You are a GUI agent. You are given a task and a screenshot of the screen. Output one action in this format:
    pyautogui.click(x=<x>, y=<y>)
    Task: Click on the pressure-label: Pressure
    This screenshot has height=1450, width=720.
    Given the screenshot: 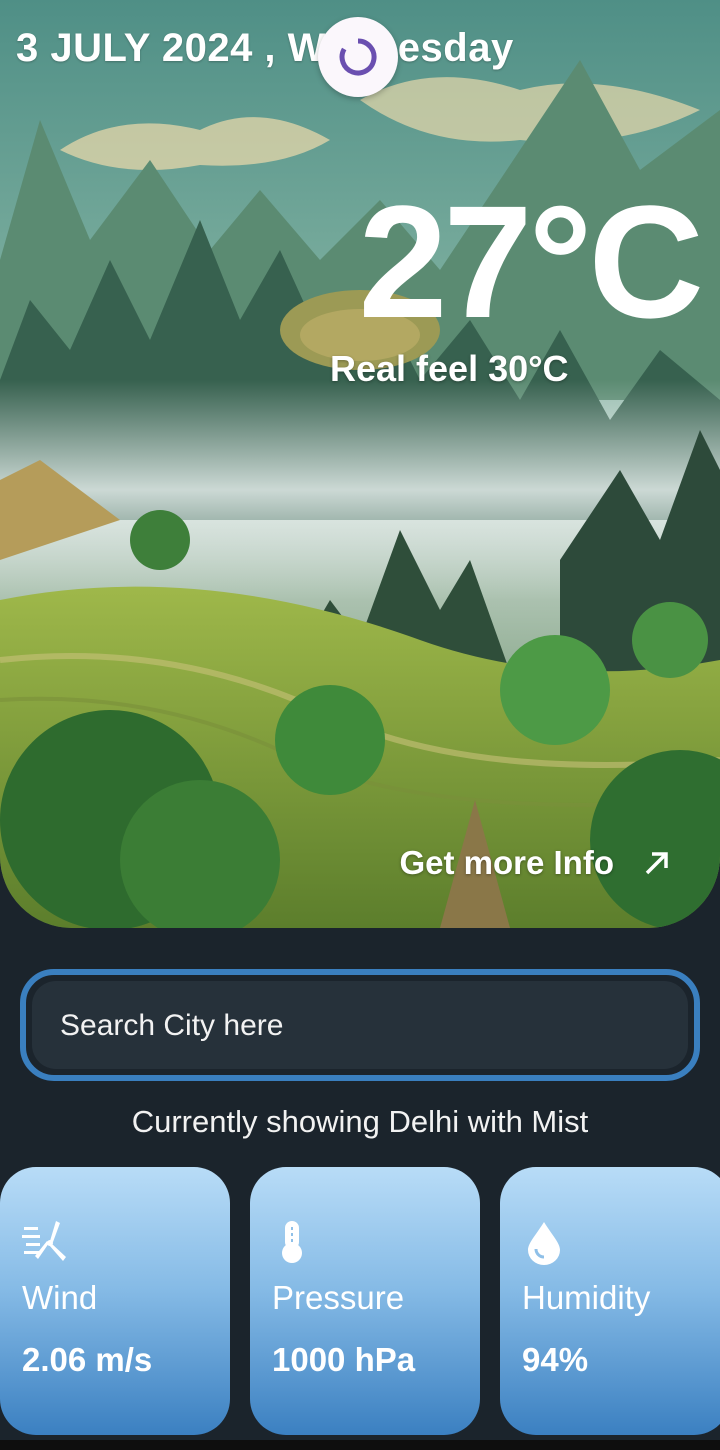 What is the action you would take?
    pyautogui.click(x=338, y=1297)
    